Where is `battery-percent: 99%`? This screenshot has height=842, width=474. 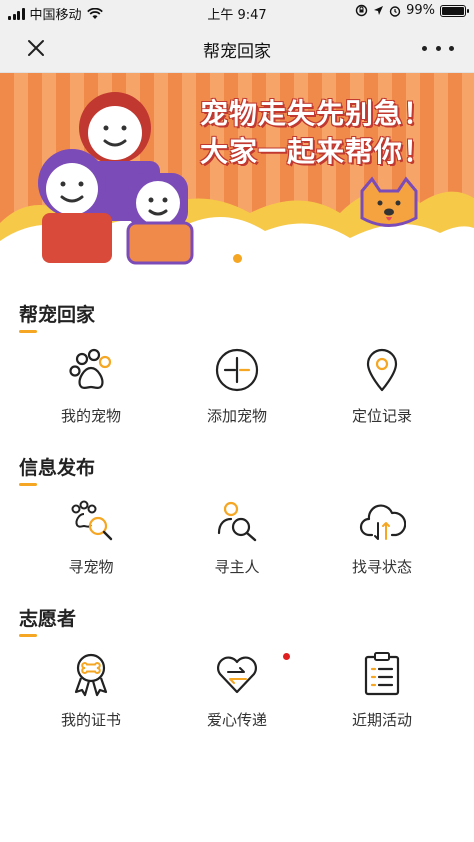
battery-percent: 99% is located at coordinates (420, 10).